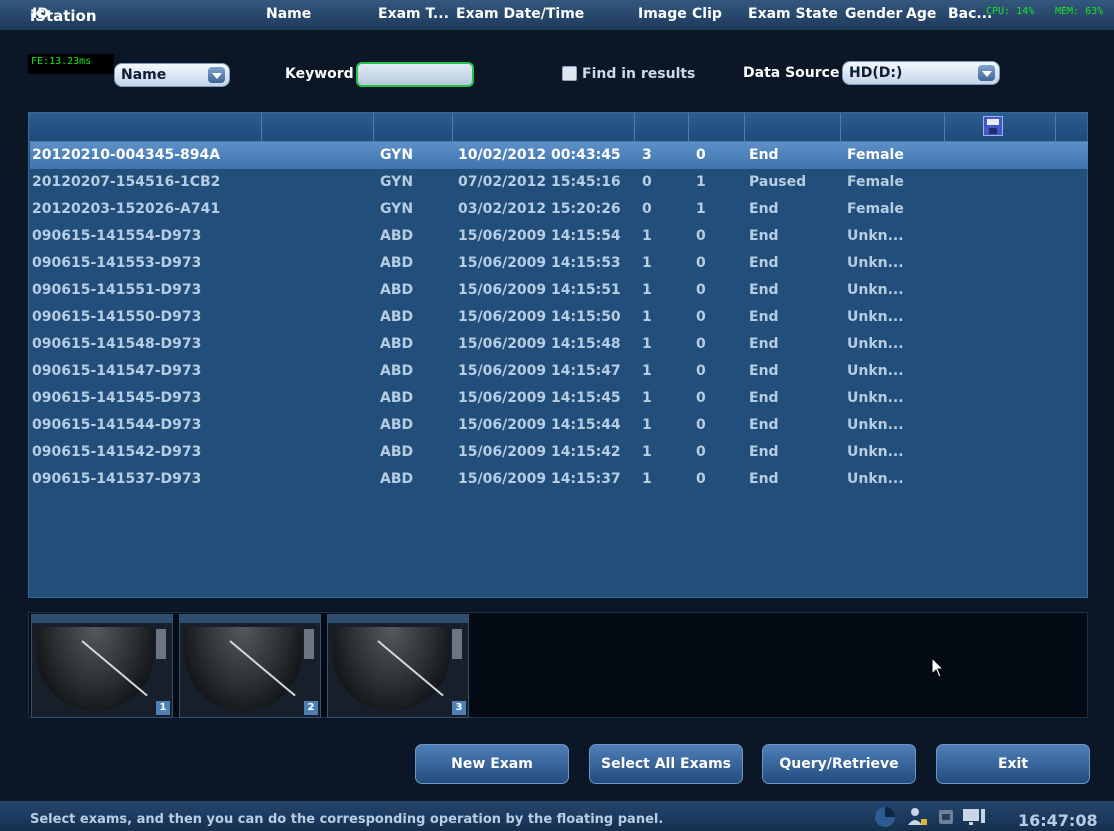 The height and width of the screenshot is (831, 1114). I want to click on column-header-age: Age, so click(921, 14).